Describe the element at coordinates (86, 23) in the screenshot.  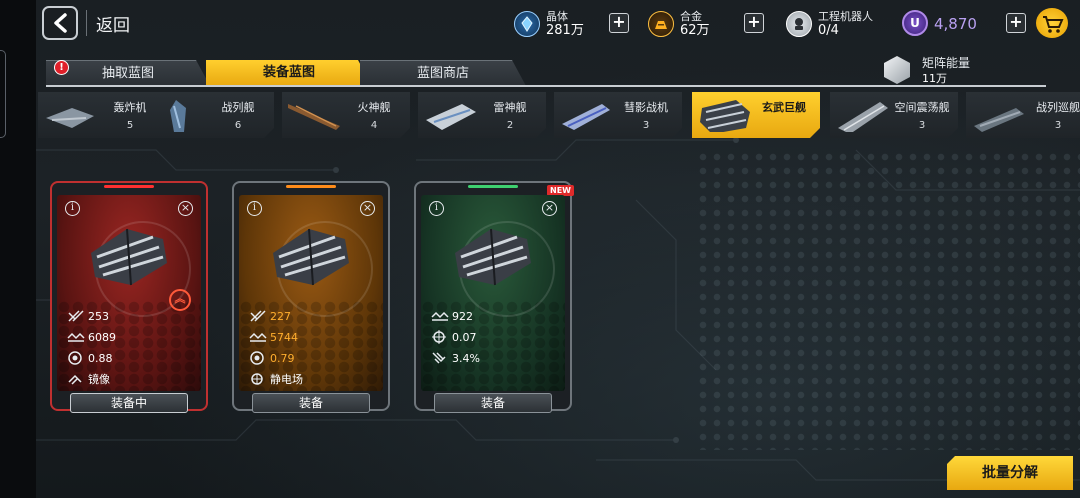
I see `divider` at that location.